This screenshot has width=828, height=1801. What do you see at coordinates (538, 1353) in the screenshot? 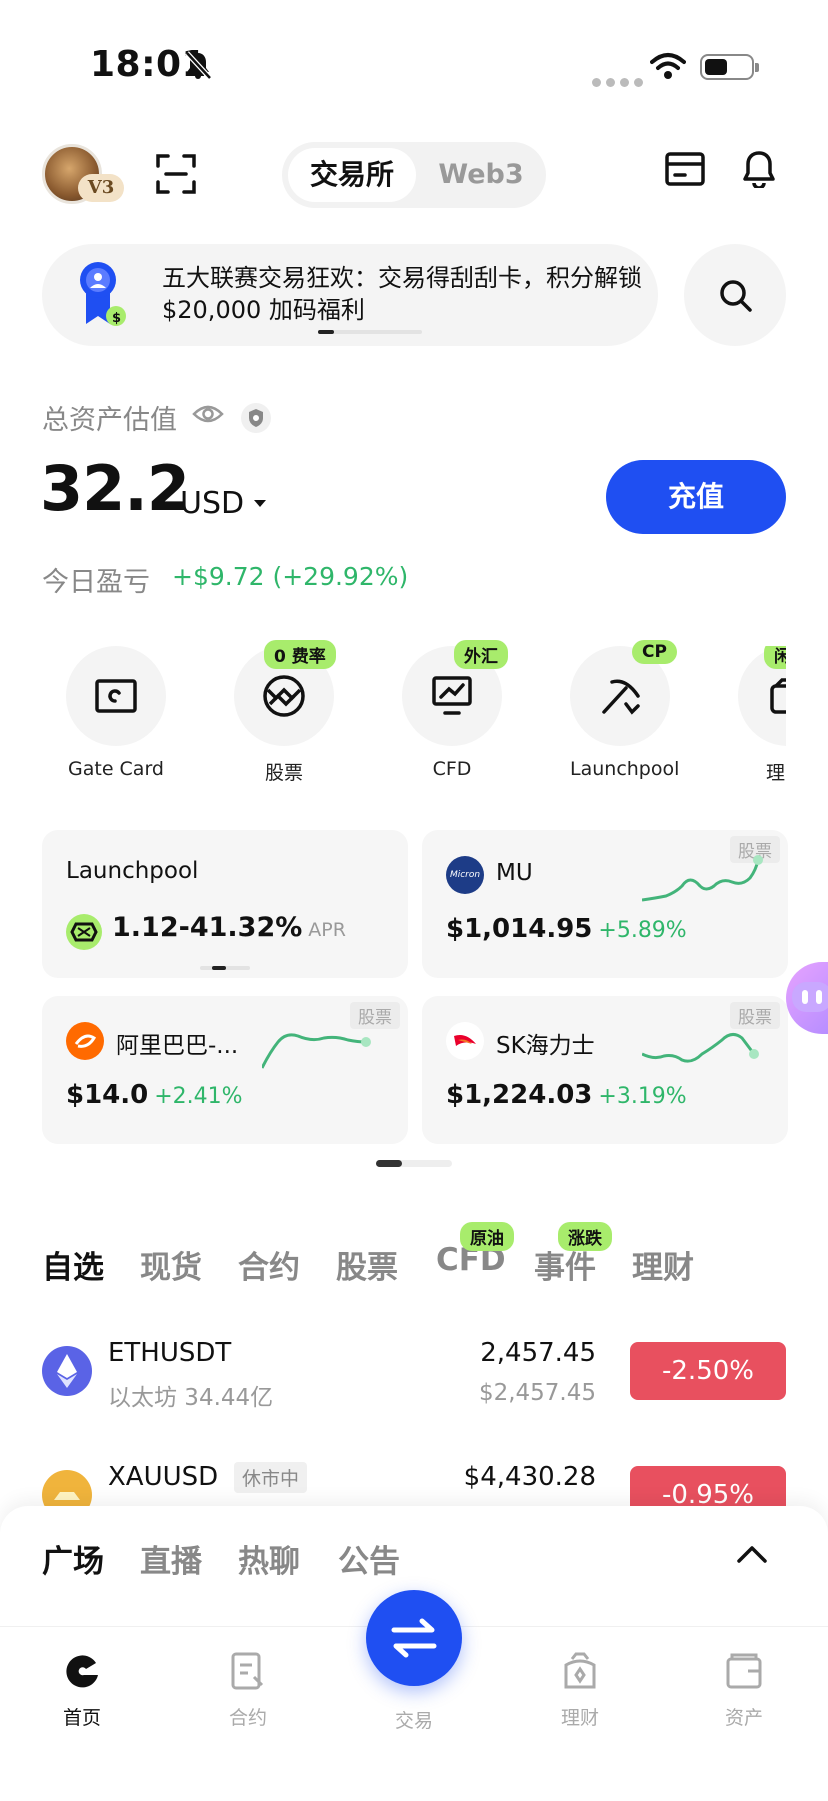
I see `row-price: 2,457.45` at bounding box center [538, 1353].